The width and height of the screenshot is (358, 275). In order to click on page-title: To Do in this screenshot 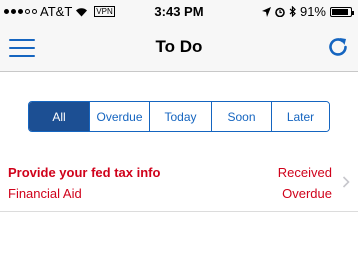, I will do `click(179, 46)`.